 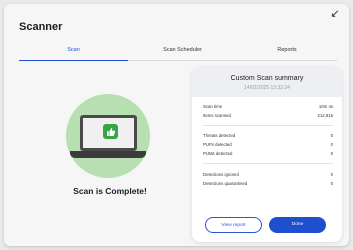 What do you see at coordinates (325, 106) in the screenshot?
I see `row-value: 10m 4s` at bounding box center [325, 106].